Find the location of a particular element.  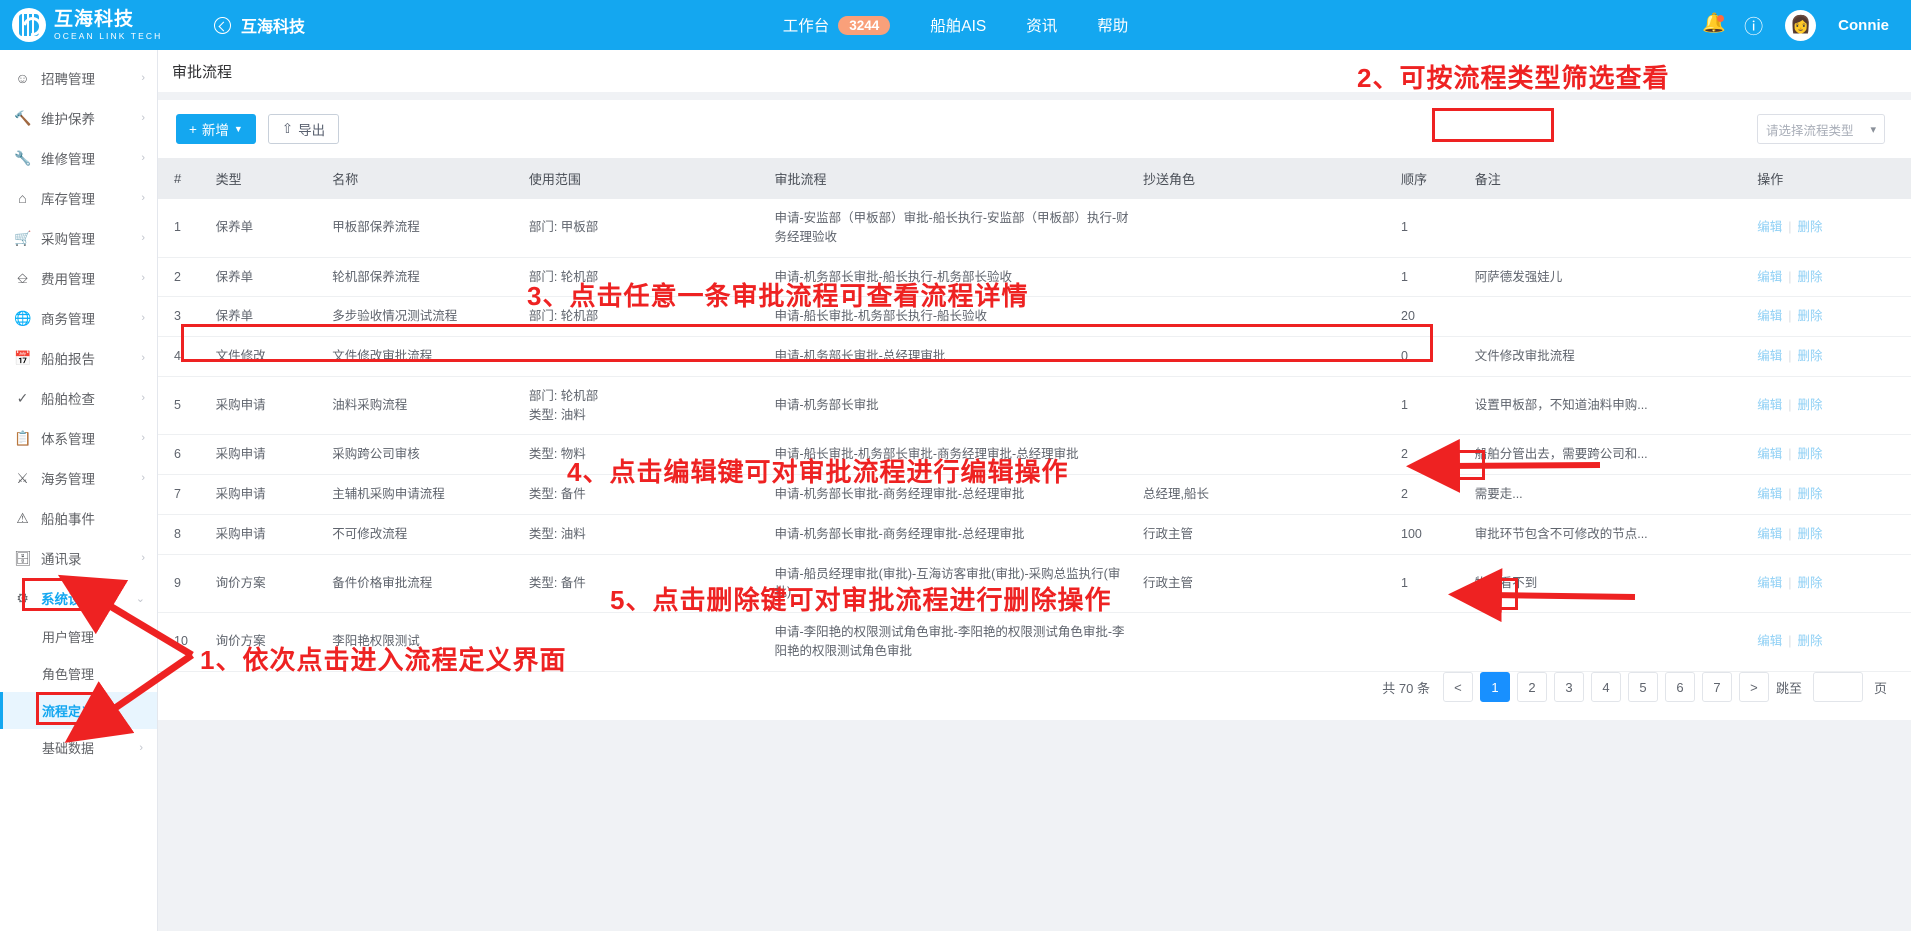

pagination-next: > is located at coordinates (1753, 687).